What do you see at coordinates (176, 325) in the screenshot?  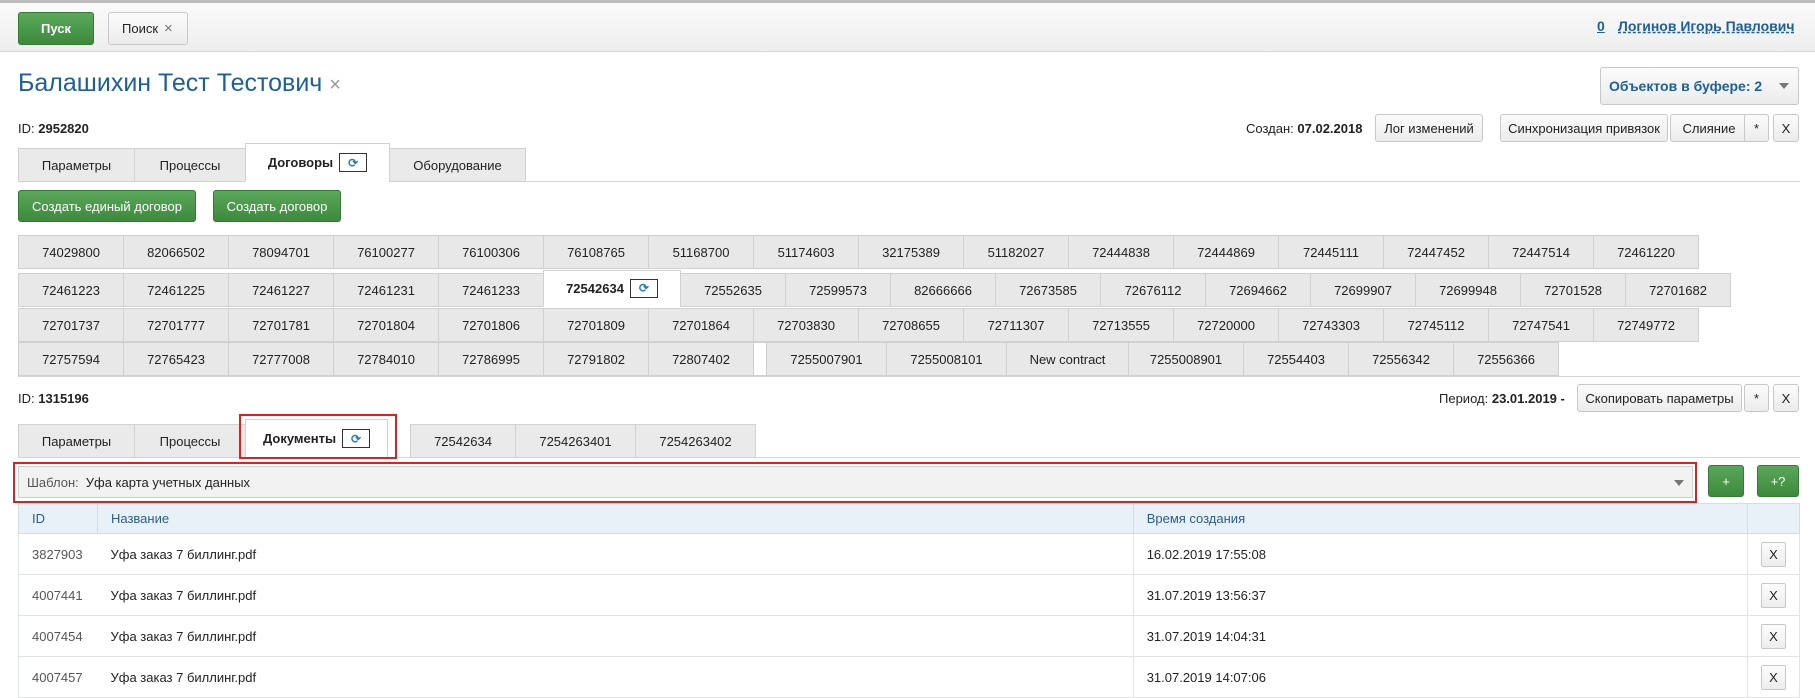 I see `contract-tab: 72701777` at bounding box center [176, 325].